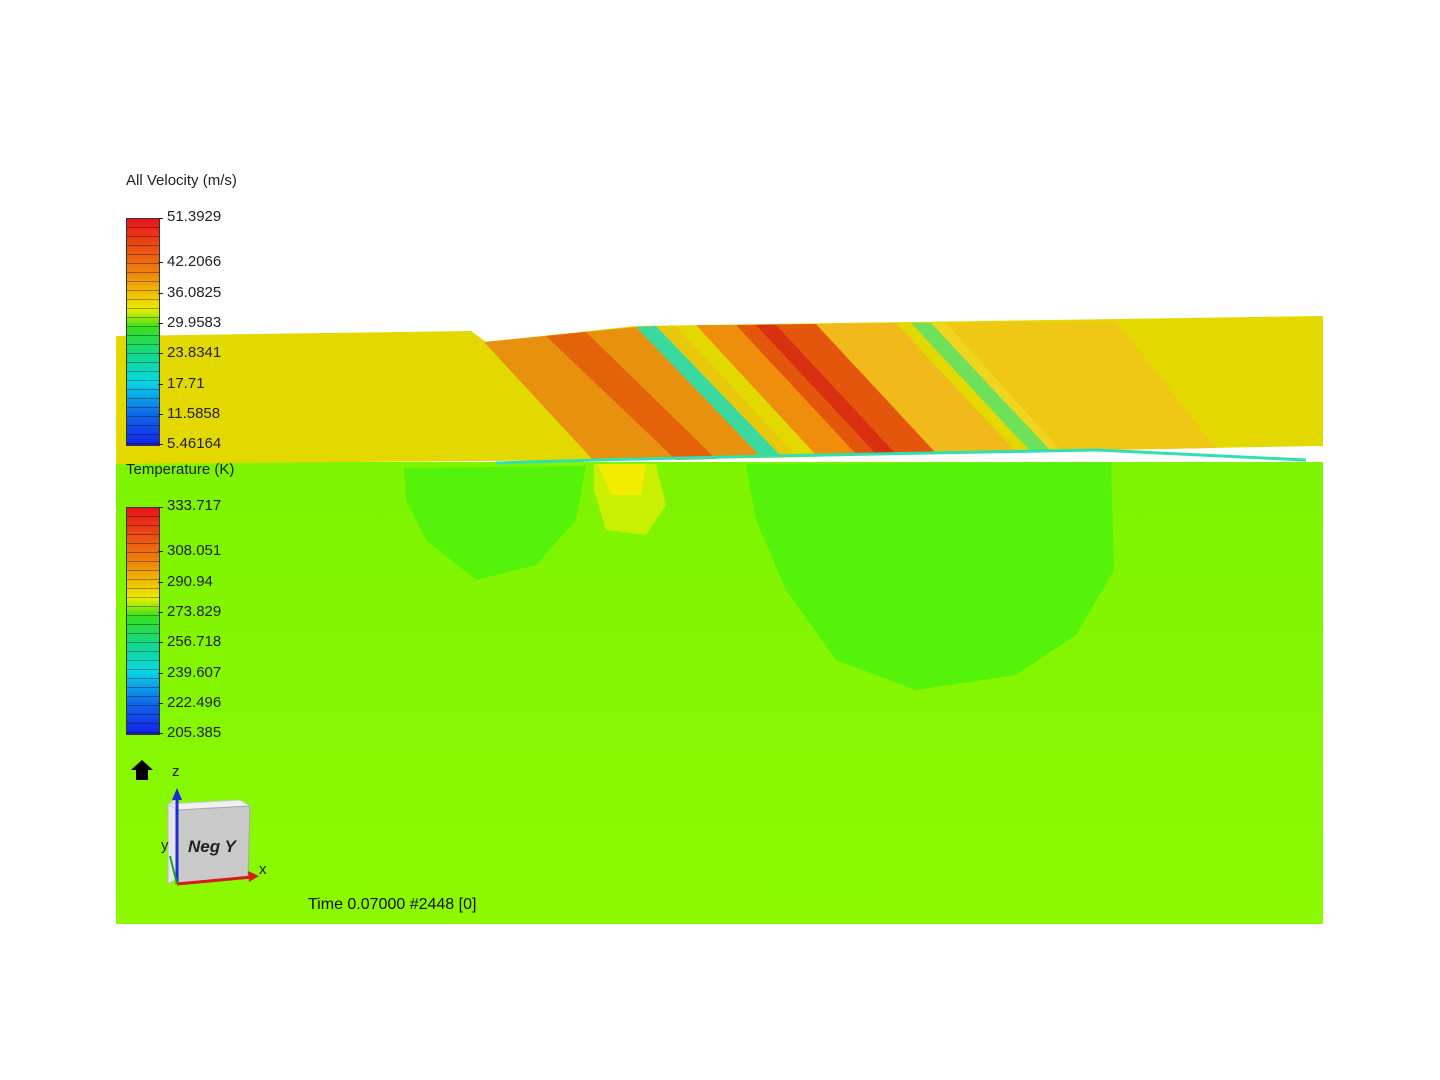 Image resolution: width=1440 pixels, height=1080 pixels. Describe the element at coordinates (392, 904) in the screenshot. I see `time-step-readout: Time 0.07000 #2448 [0]` at that location.